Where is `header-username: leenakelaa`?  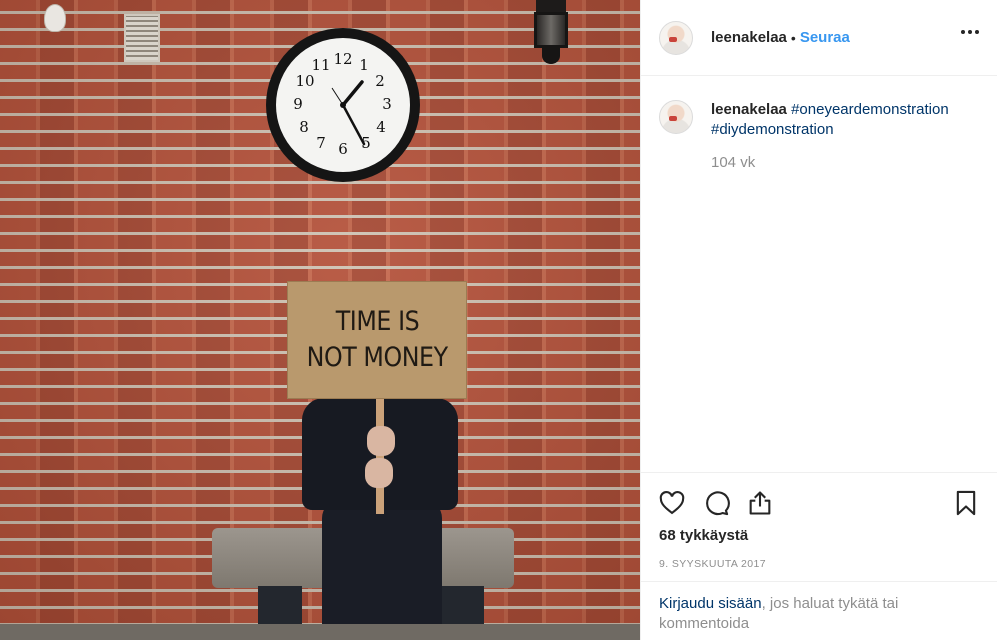 header-username: leenakelaa is located at coordinates (749, 37).